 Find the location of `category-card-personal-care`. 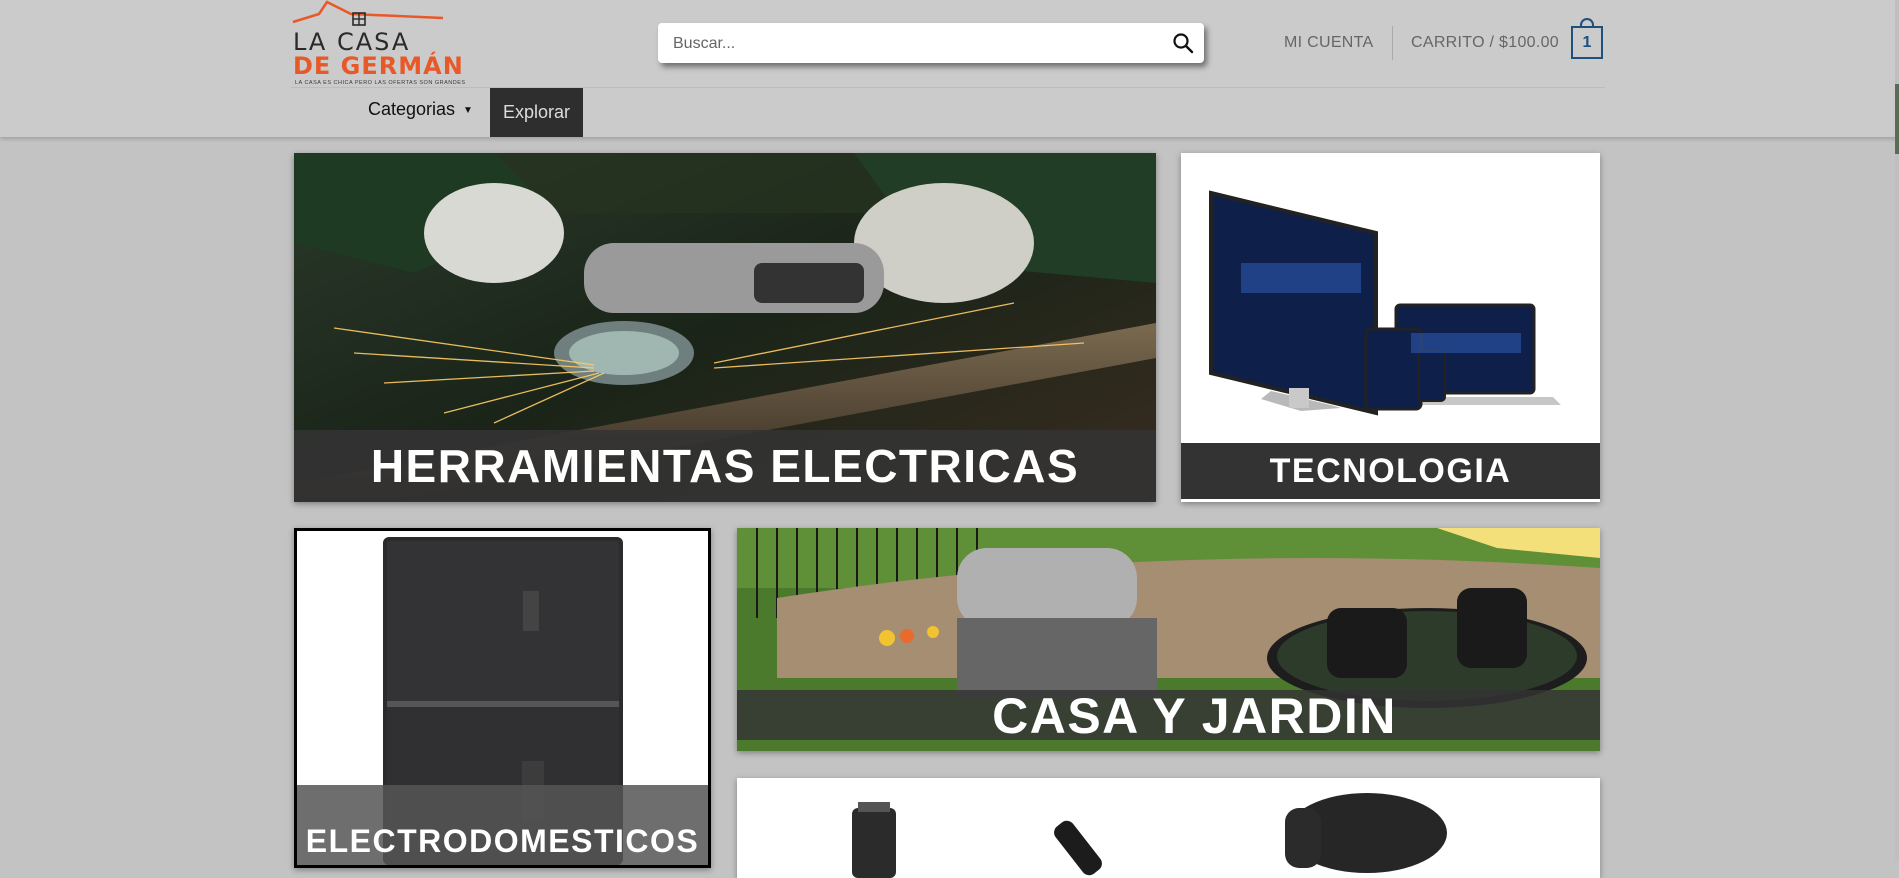

category-card-personal-care is located at coordinates (1168, 828).